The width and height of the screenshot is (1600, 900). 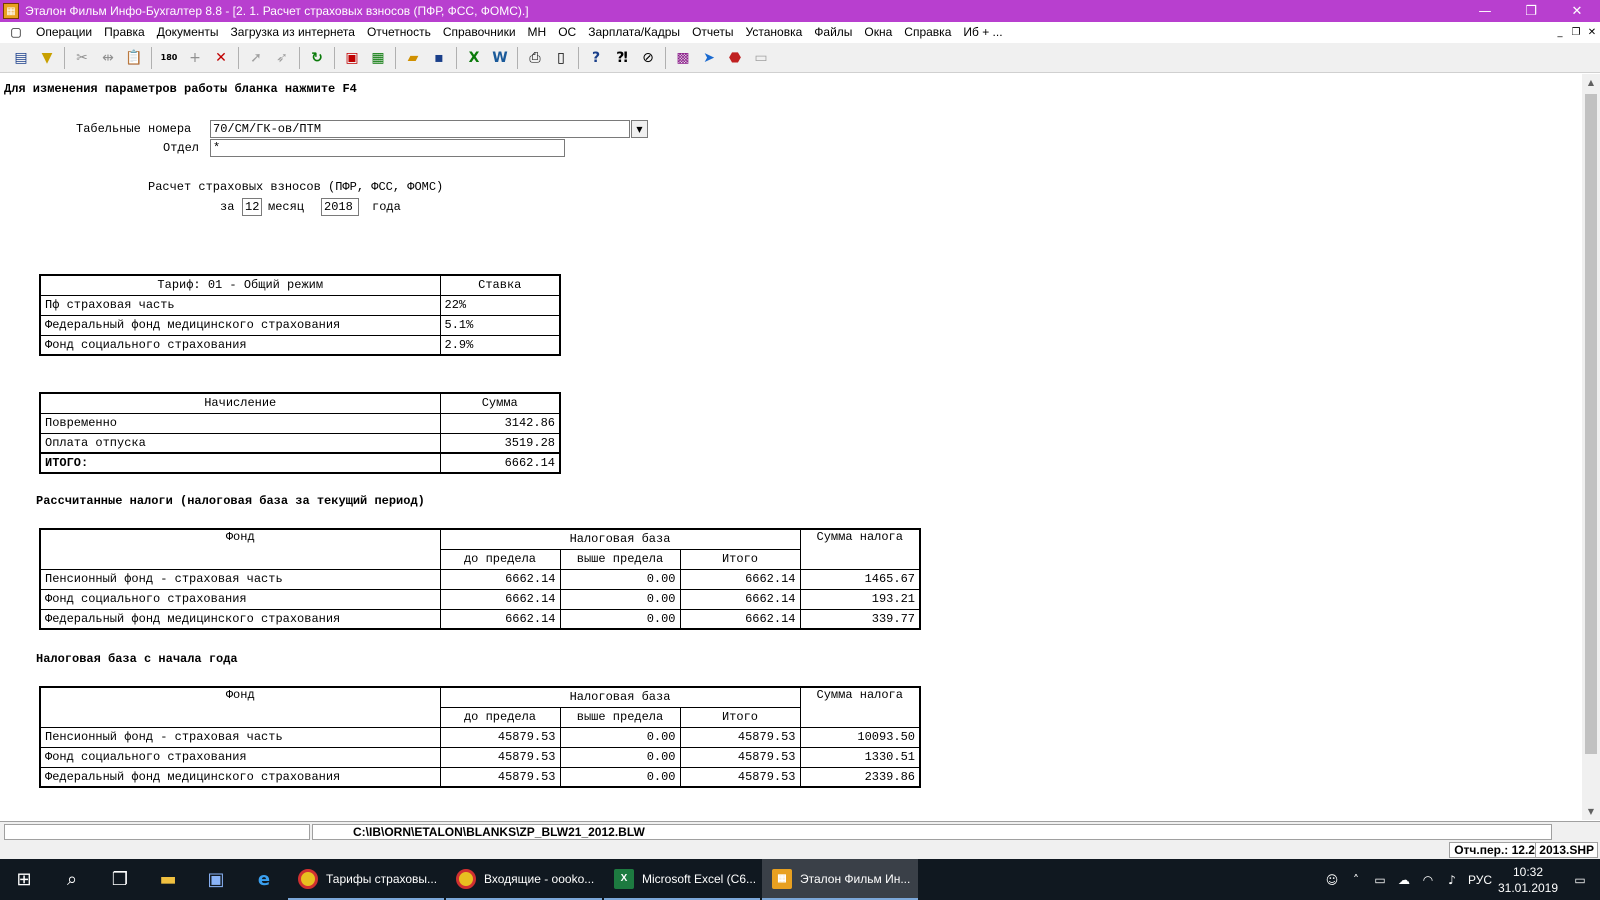 I want to click on total-amount: 6662.14, so click(x=500, y=463).